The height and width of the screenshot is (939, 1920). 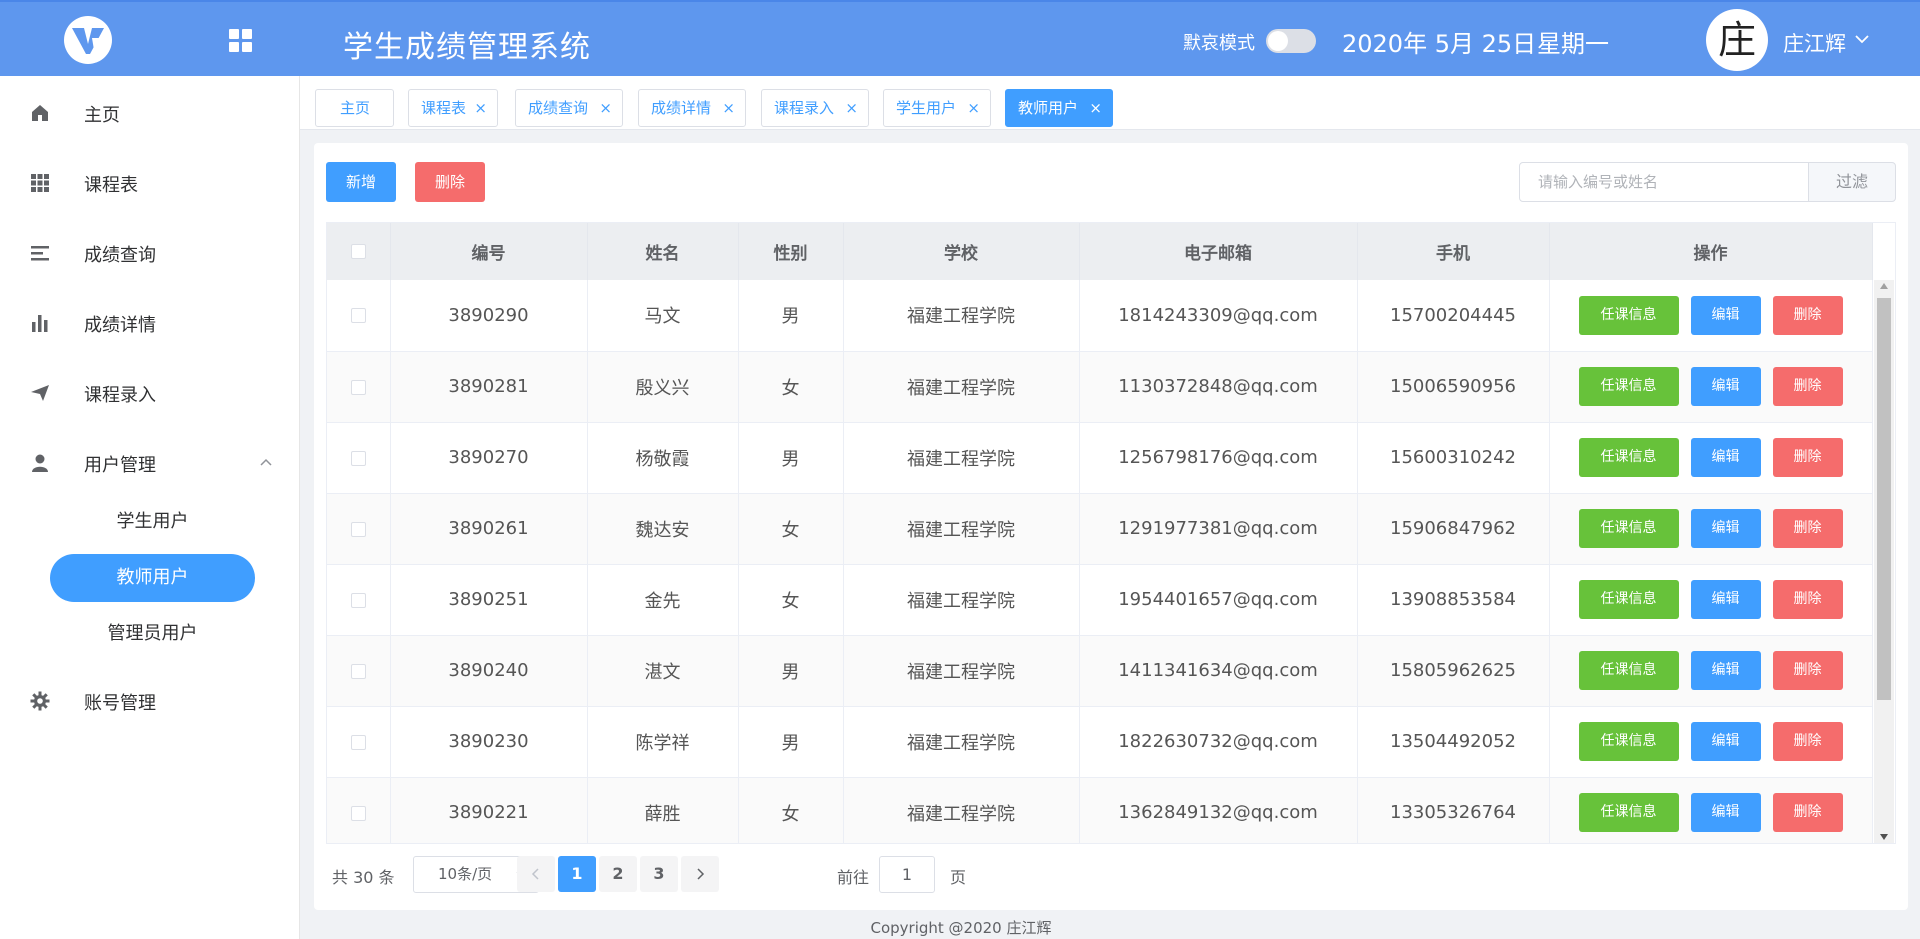 What do you see at coordinates (1453, 251) in the screenshot?
I see `column-header: 手机` at bounding box center [1453, 251].